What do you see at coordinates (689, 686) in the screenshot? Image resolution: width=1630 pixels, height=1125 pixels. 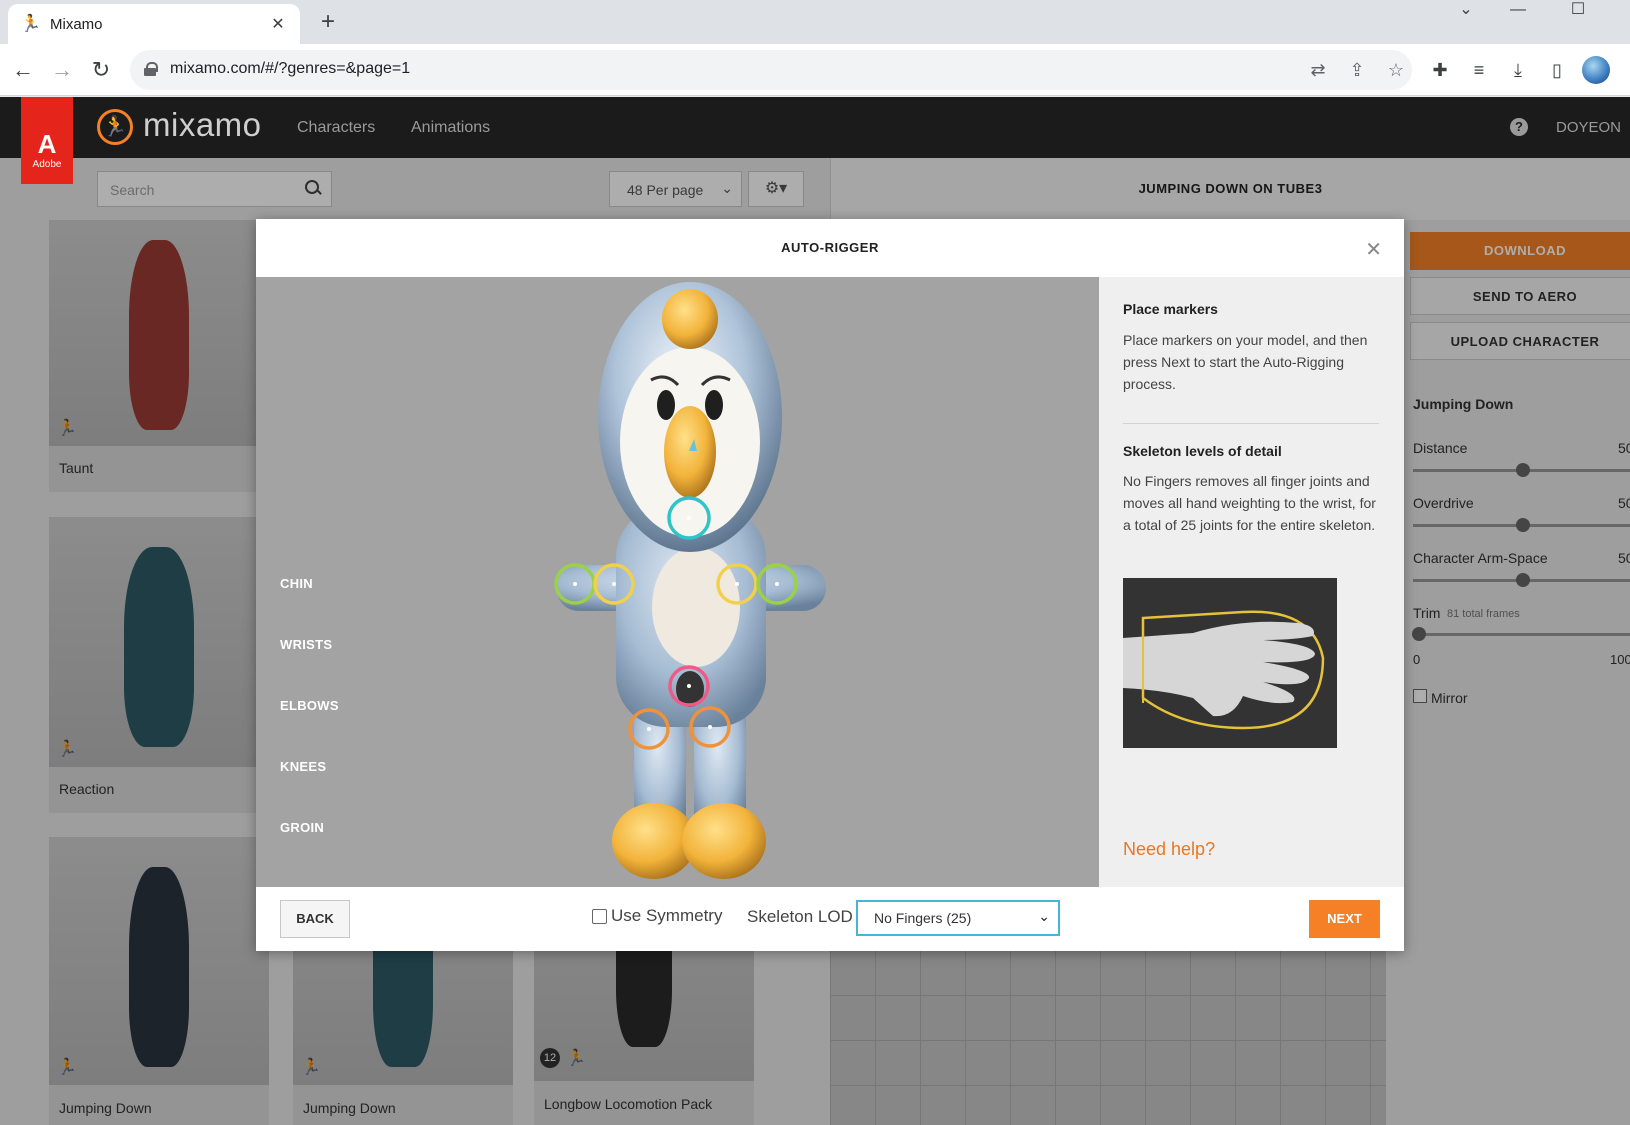 I see `groin-marker` at bounding box center [689, 686].